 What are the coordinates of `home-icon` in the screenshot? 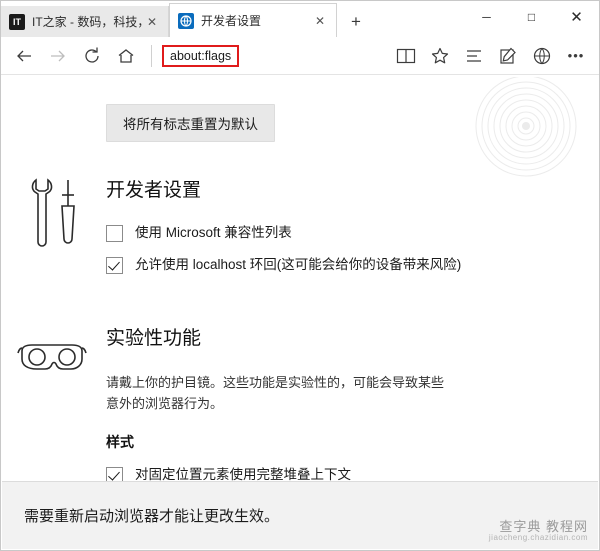 It's located at (126, 56).